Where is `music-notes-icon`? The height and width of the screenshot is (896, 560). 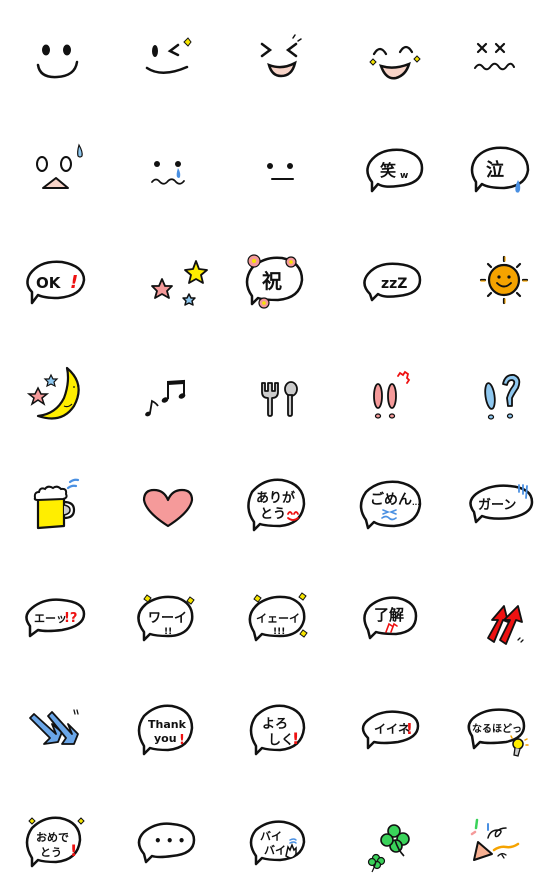 music-notes-icon is located at coordinates (165, 398).